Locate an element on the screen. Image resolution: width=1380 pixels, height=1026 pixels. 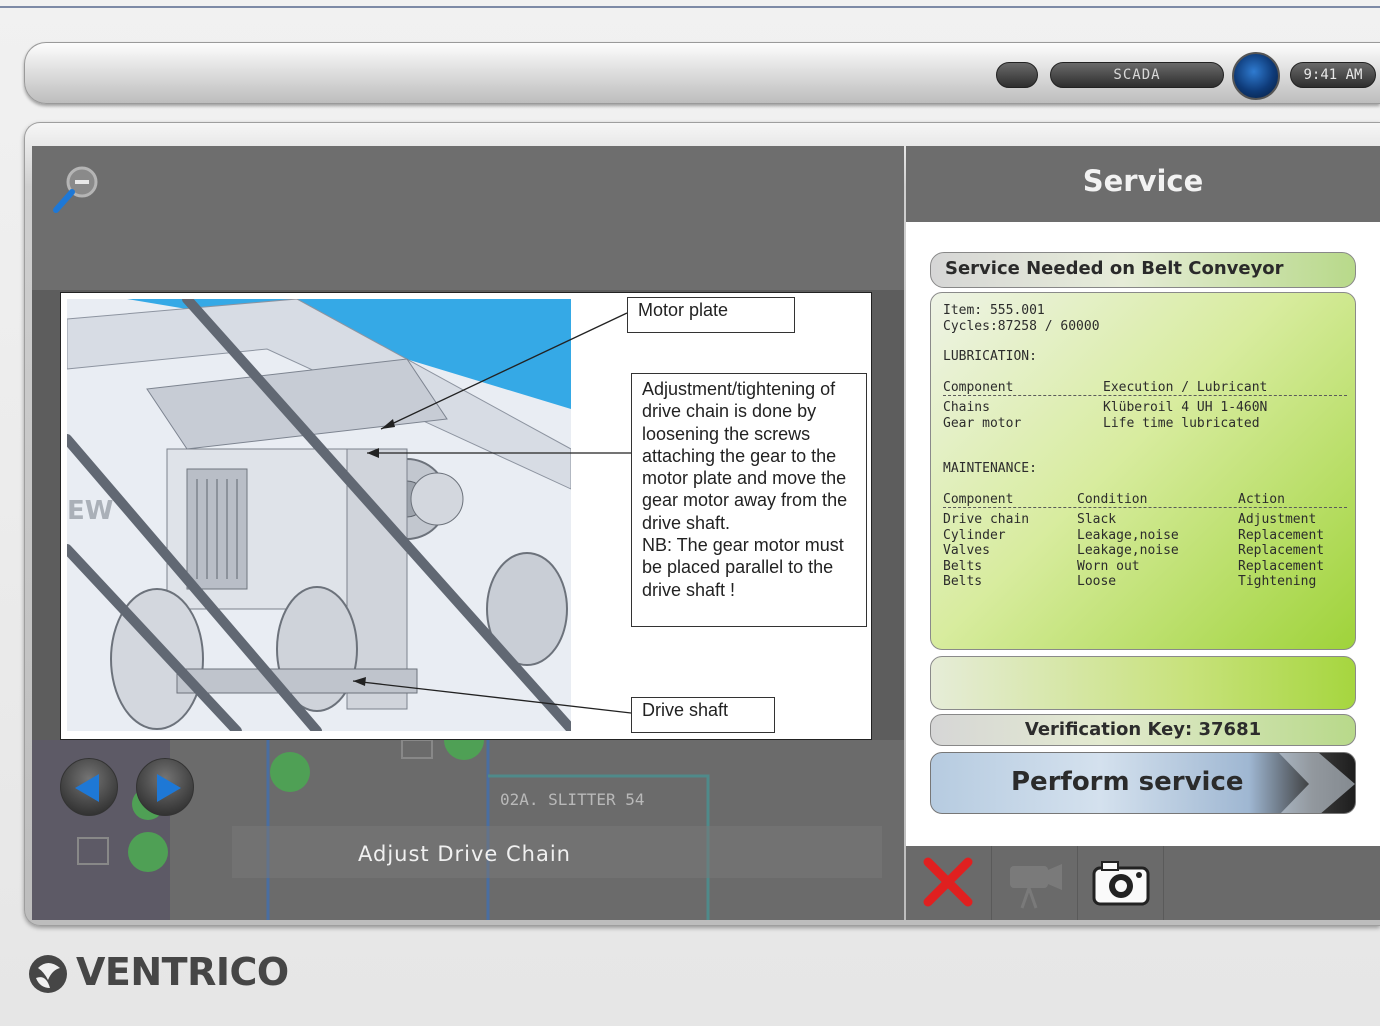
step-caption: Adjust Drive Chain is located at coordinates (464, 854).